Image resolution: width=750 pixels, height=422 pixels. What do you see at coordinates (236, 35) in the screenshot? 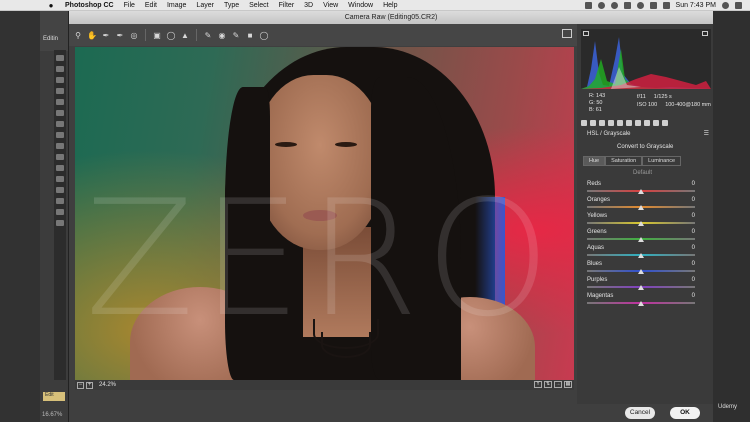
I see `adjustment-brush-icon: ✎` at bounding box center [236, 35].